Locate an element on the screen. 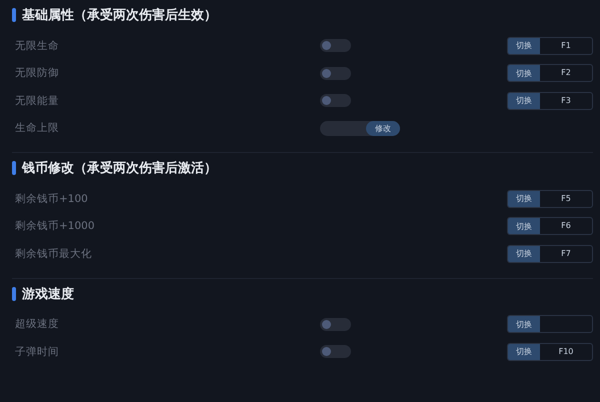 Image resolution: width=600 pixels, height=402 pixels. hotkey-label: F1 is located at coordinates (566, 46).